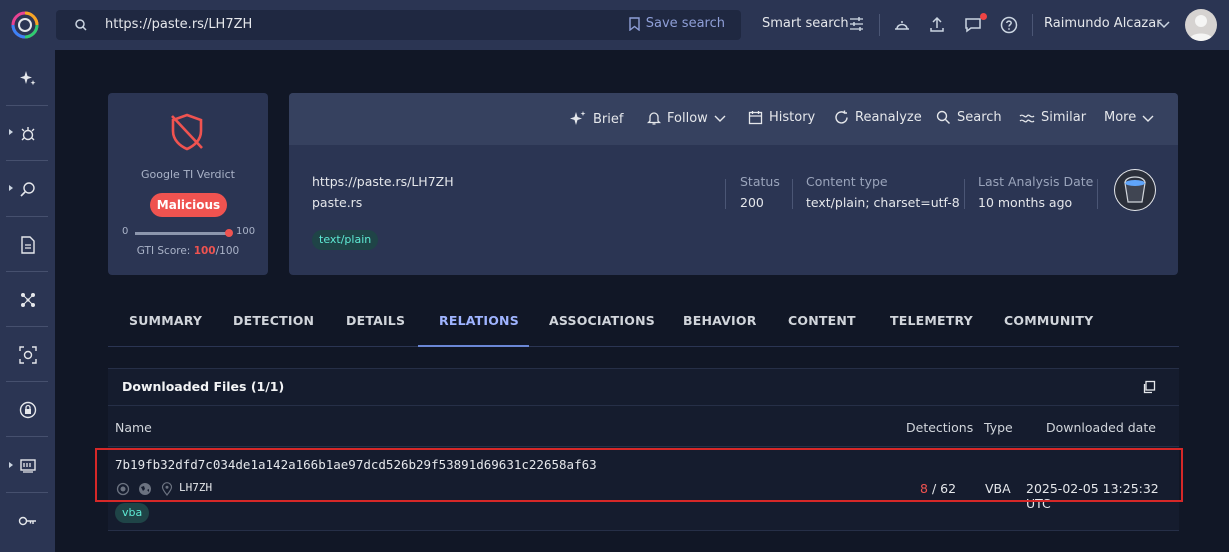 The height and width of the screenshot is (552, 1229). Describe the element at coordinates (792, 117) in the screenshot. I see `history-label: History` at that location.